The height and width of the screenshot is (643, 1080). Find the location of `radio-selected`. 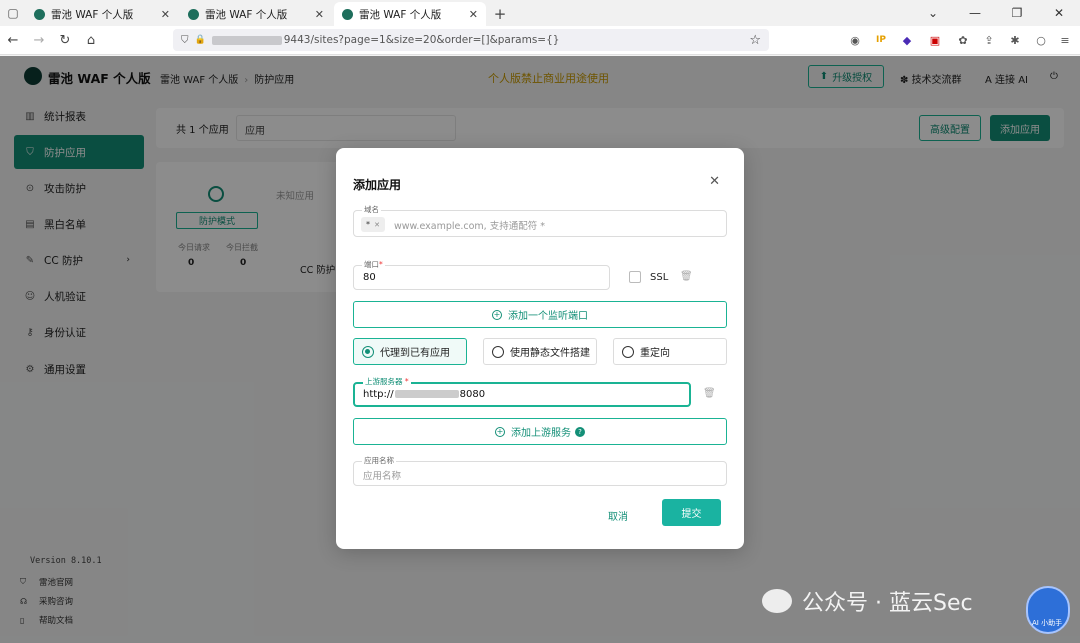

radio-selected is located at coordinates (368, 351).